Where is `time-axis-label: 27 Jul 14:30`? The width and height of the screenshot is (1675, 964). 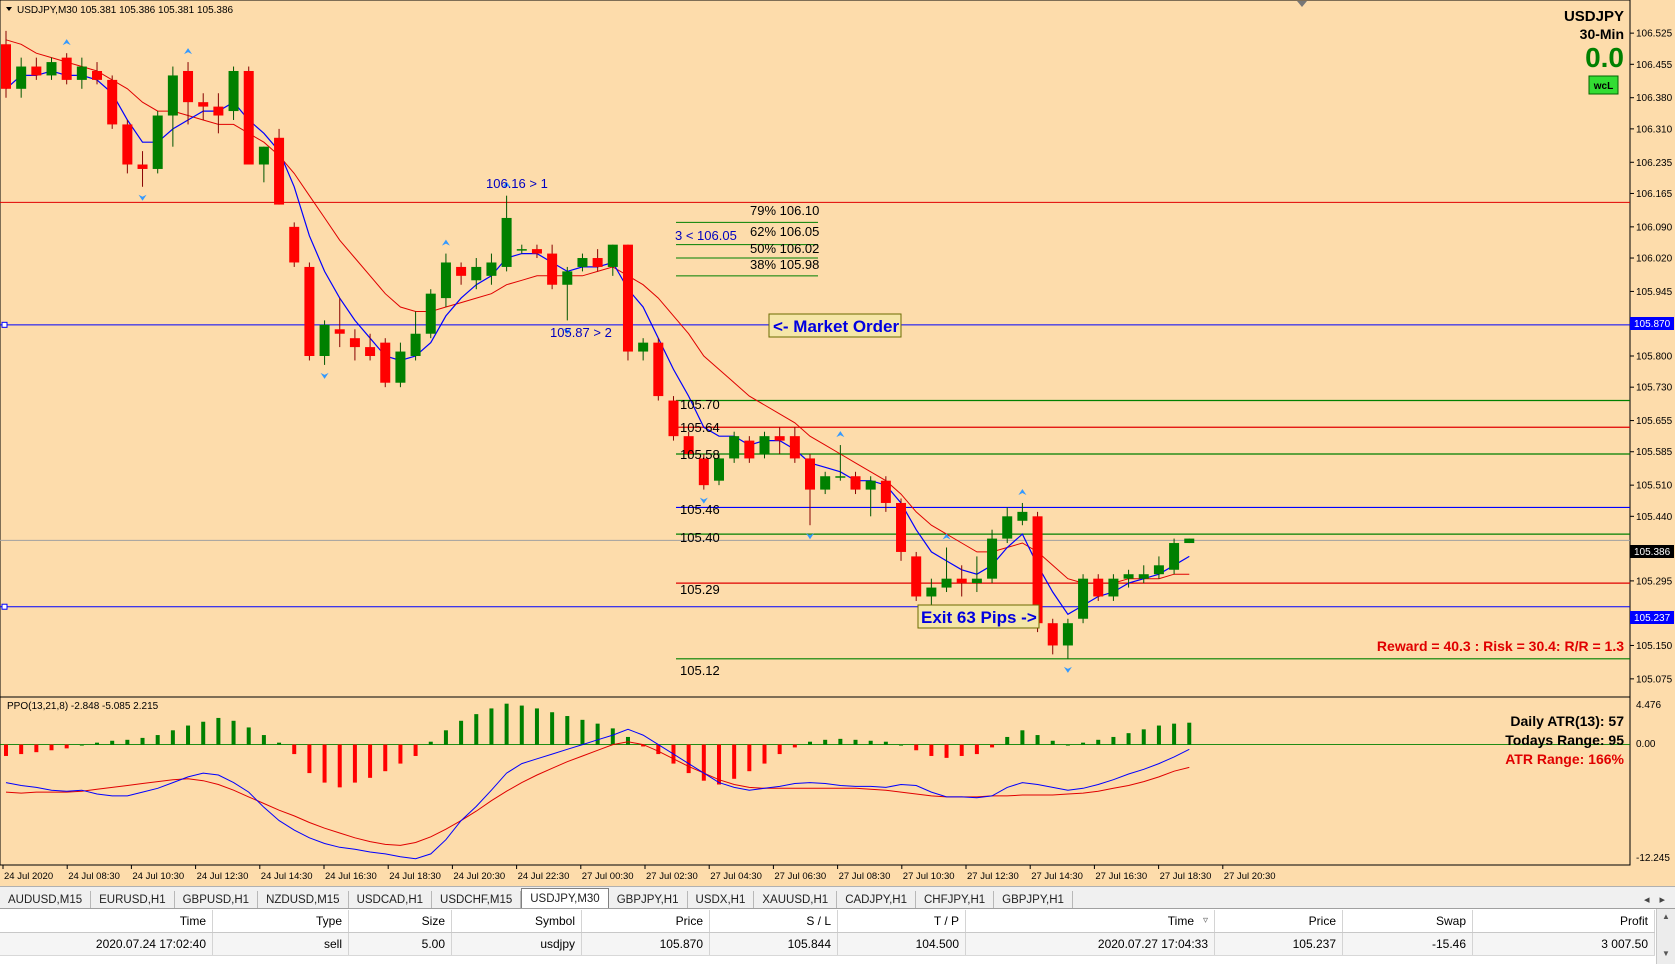
time-axis-label: 27 Jul 14:30 is located at coordinates (1057, 876).